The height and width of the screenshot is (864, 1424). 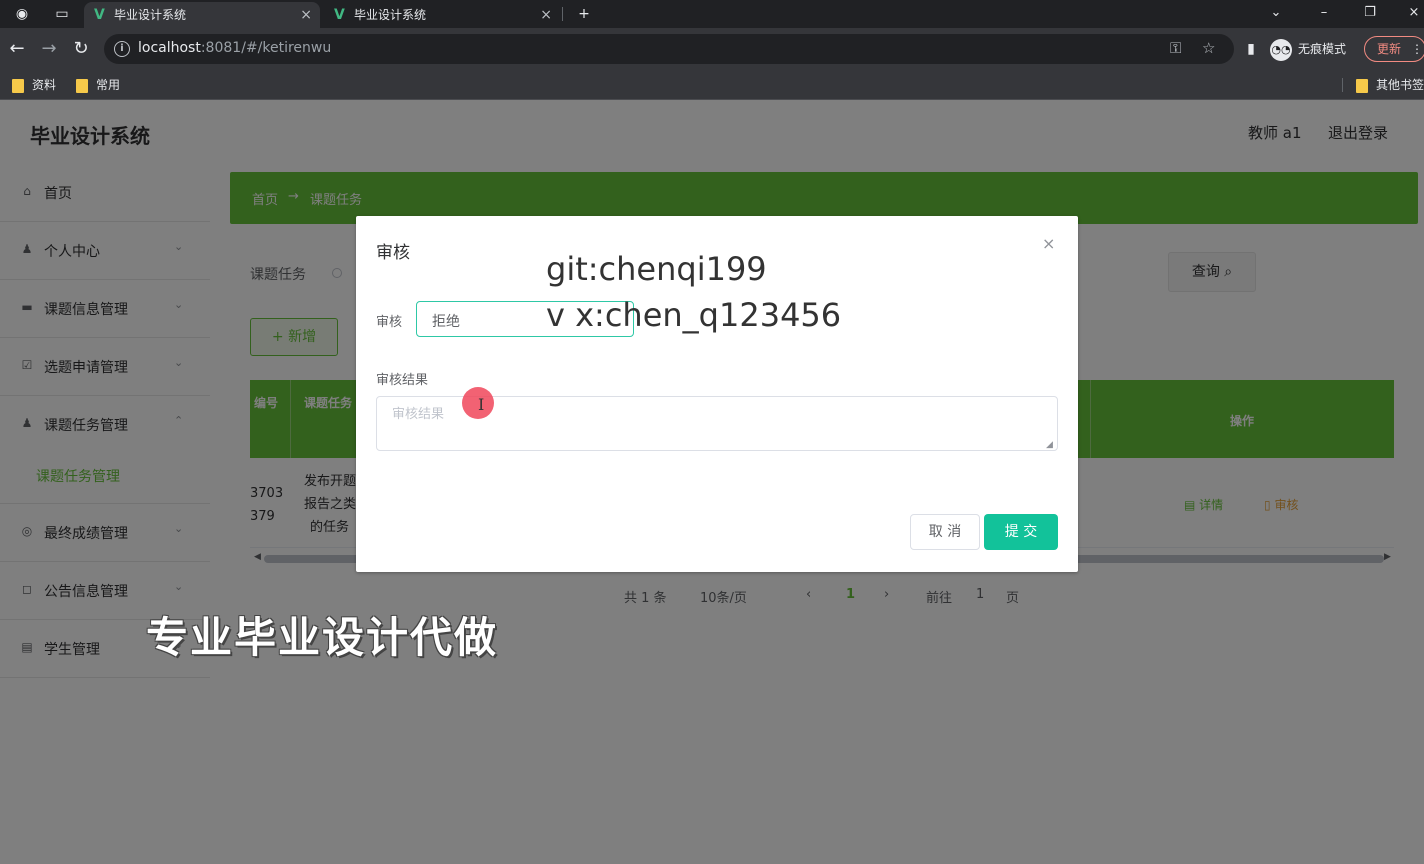 I want to click on review-field-label: 审核, so click(x=389, y=322).